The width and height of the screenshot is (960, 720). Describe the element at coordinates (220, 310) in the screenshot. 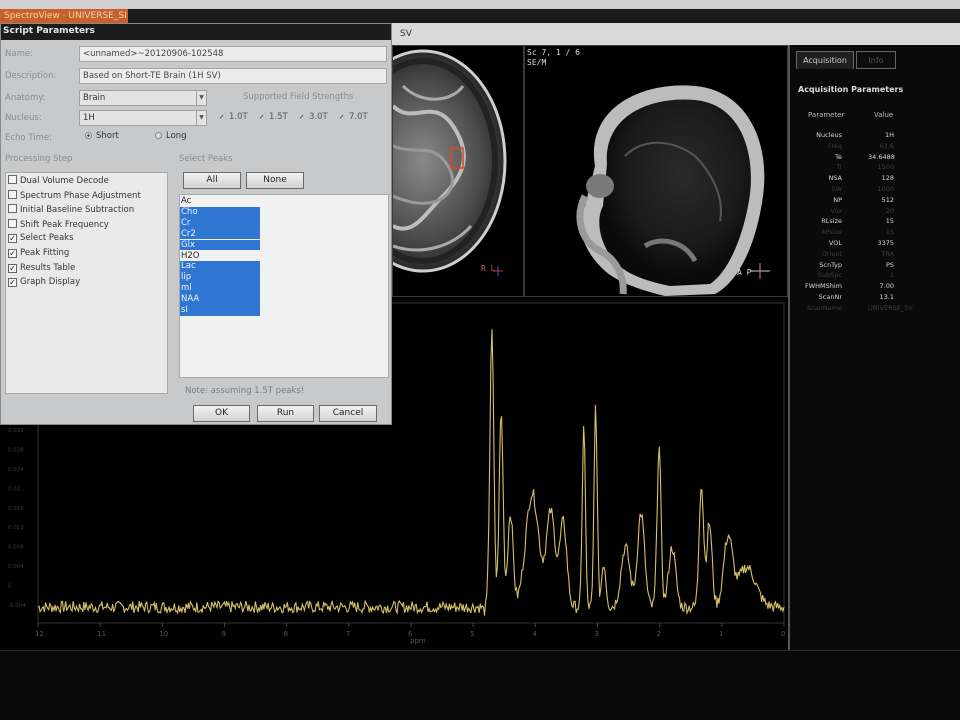

I see `peak-item: sI` at that location.